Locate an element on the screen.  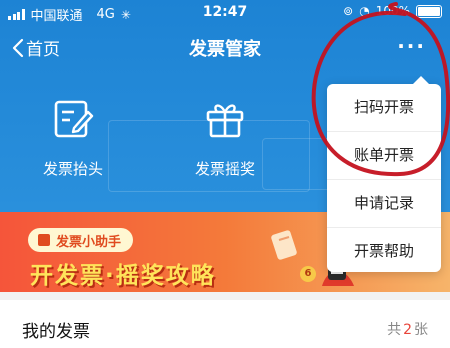
invoice-lottery-button: 发票摇奖 is located at coordinates (225, 138).